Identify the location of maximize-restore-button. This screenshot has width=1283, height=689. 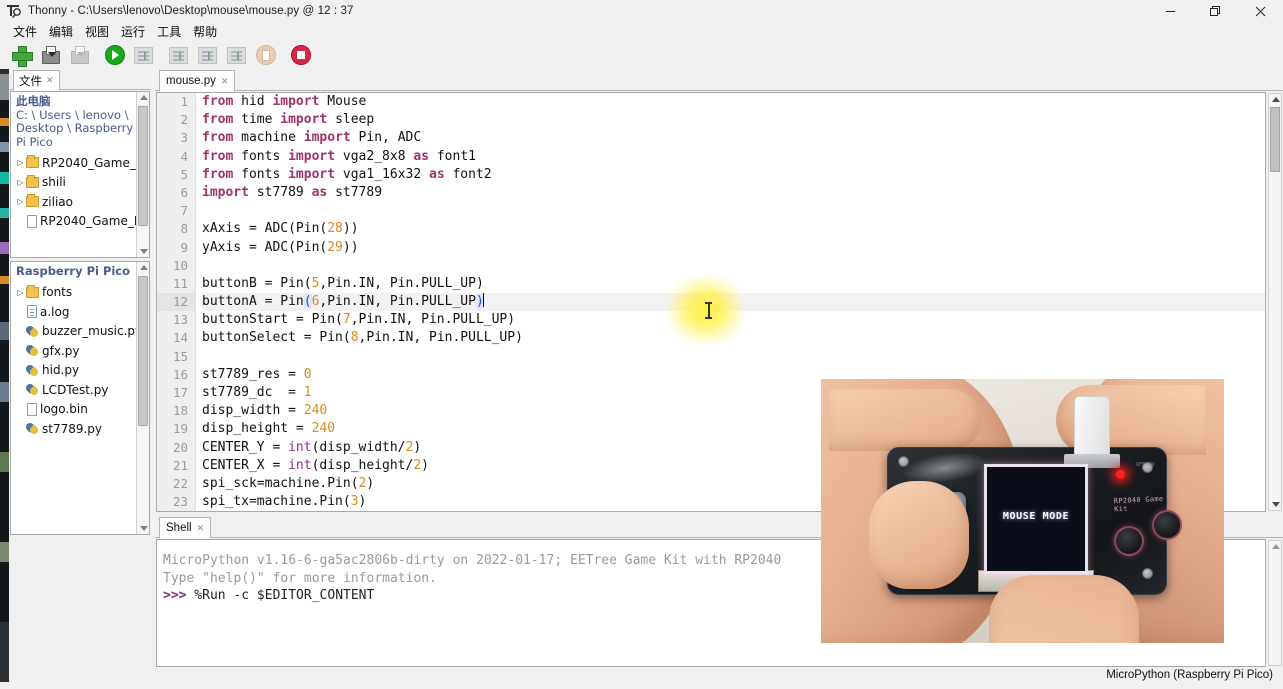
(1215, 11).